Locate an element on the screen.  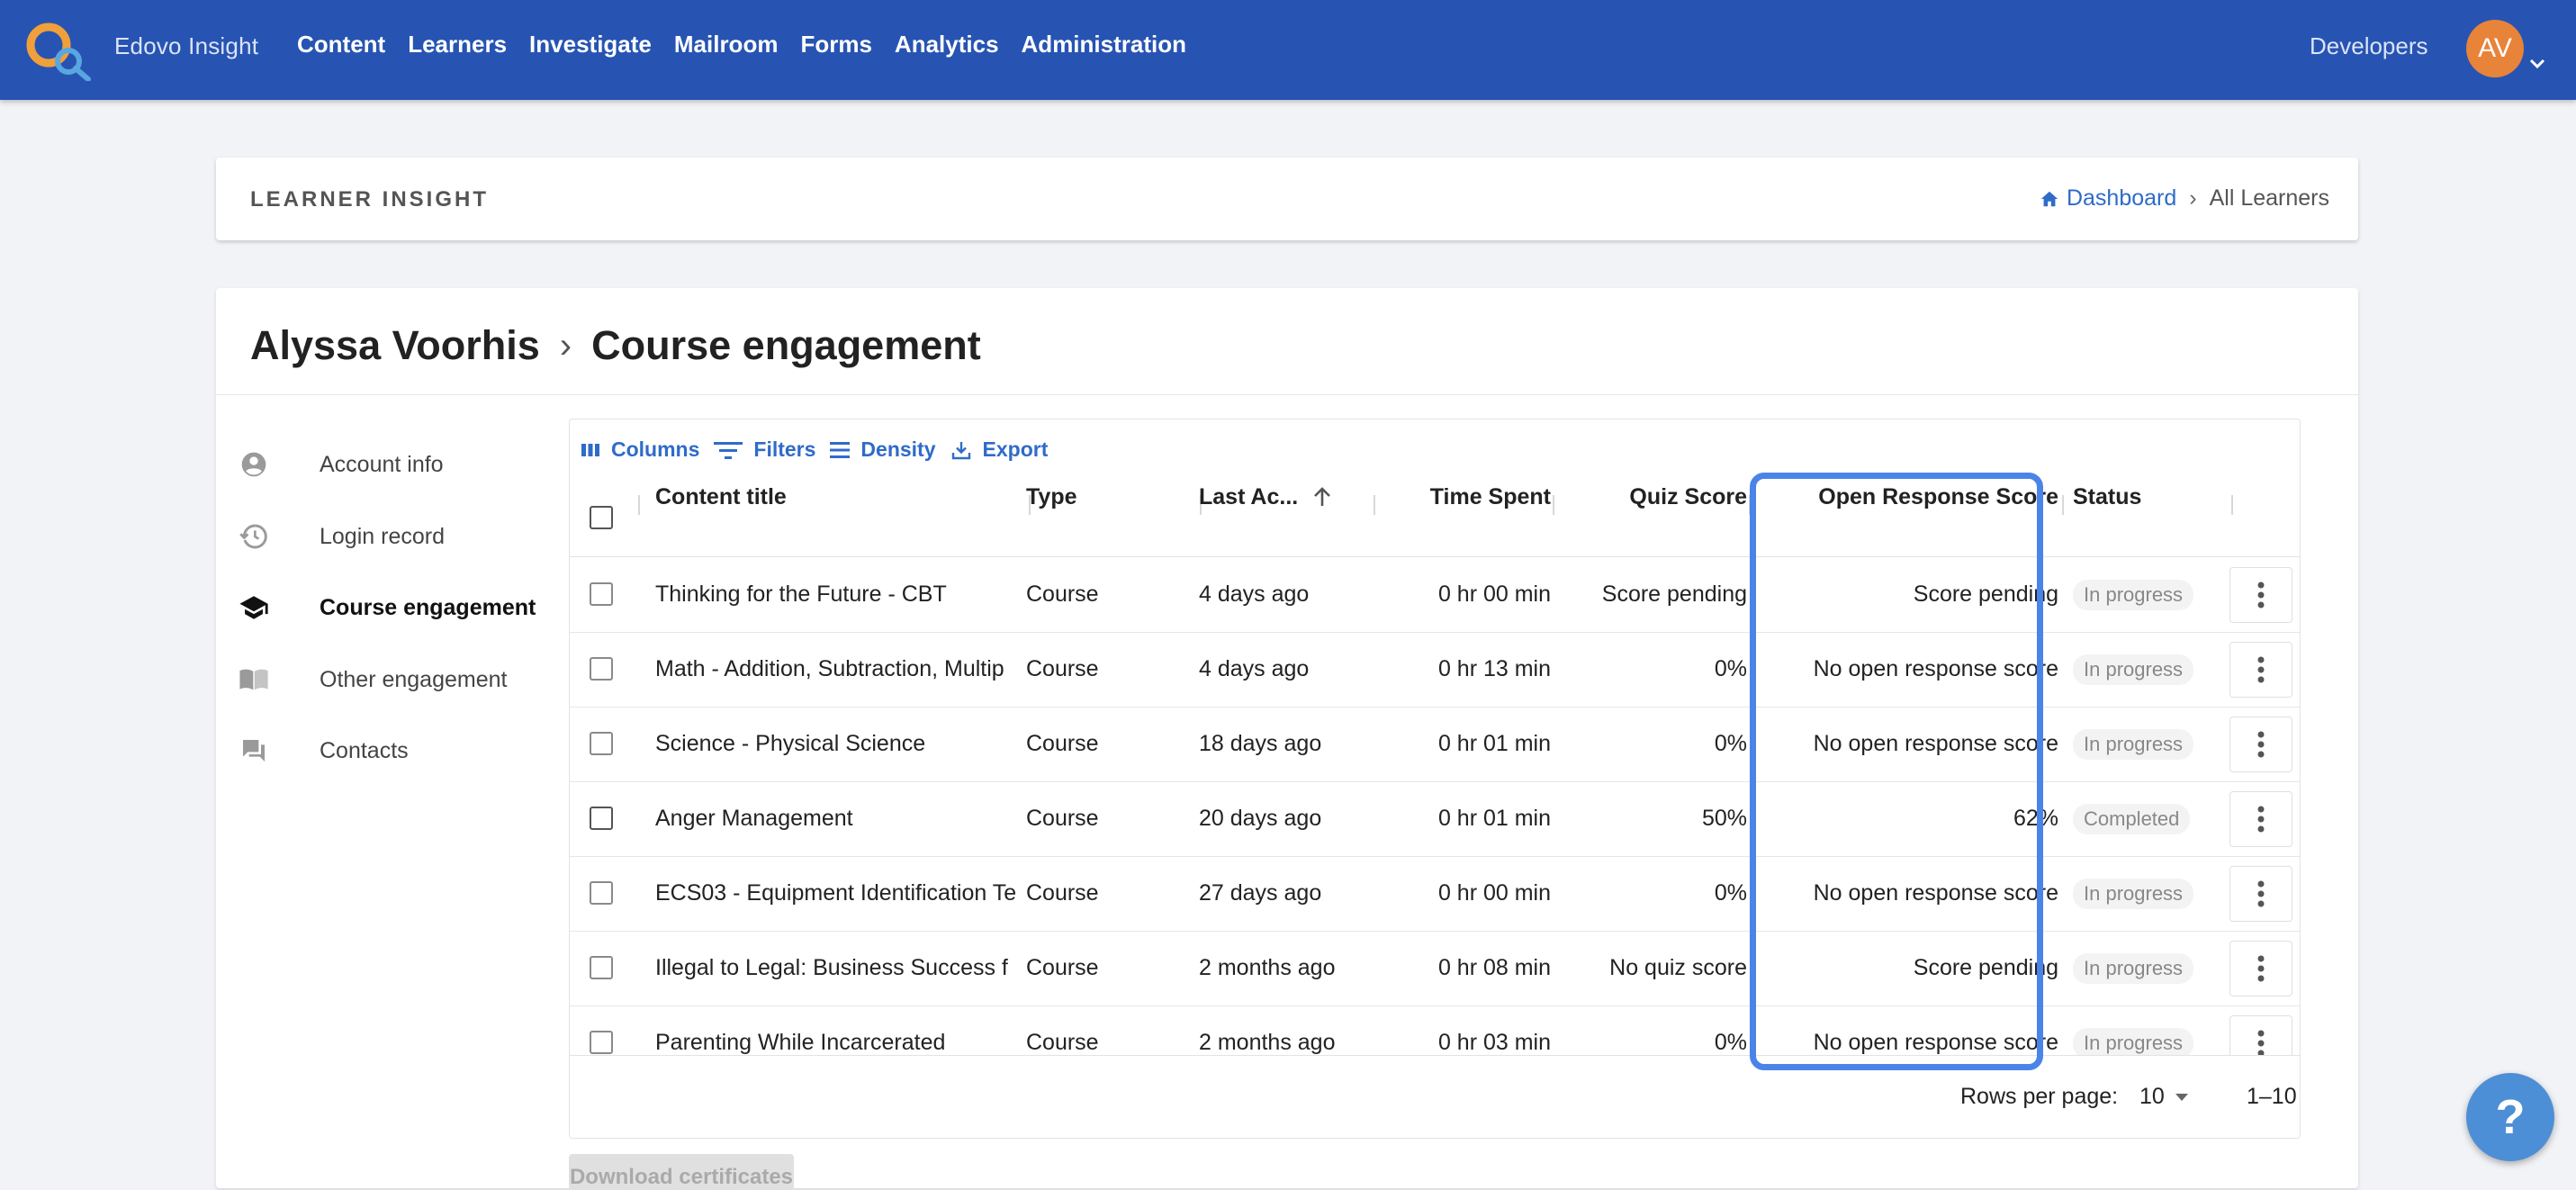
nav-content: Content is located at coordinates (341, 45).